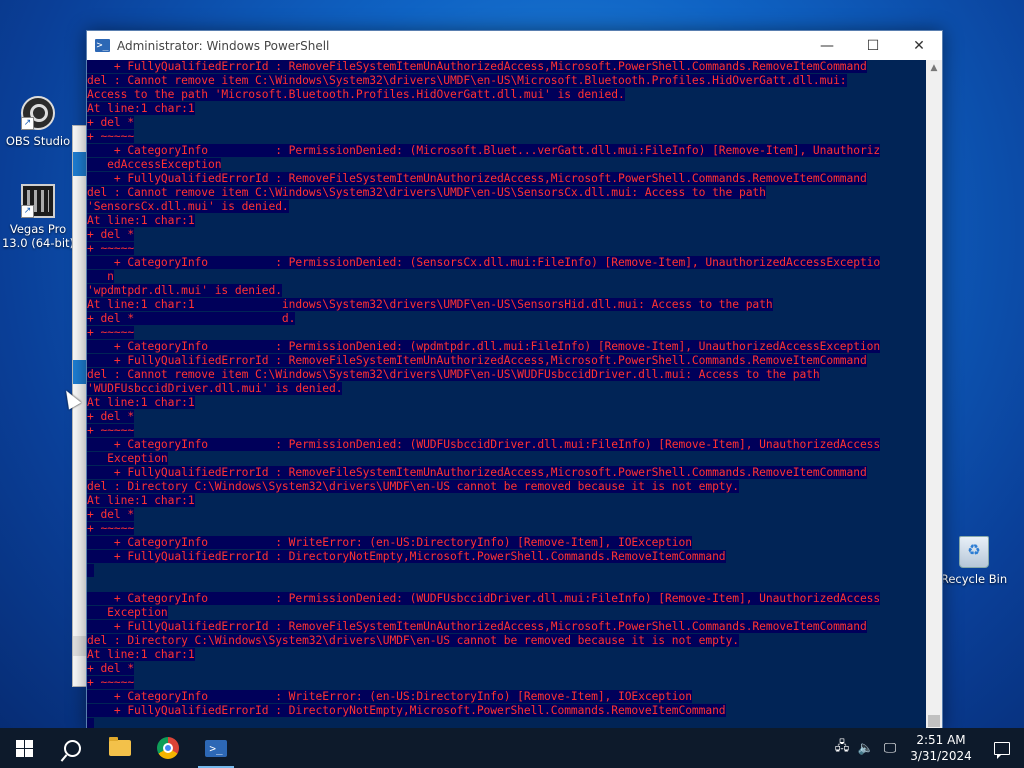  What do you see at coordinates (866, 748) in the screenshot?
I see `volume-muted-icon: 🔈` at bounding box center [866, 748].